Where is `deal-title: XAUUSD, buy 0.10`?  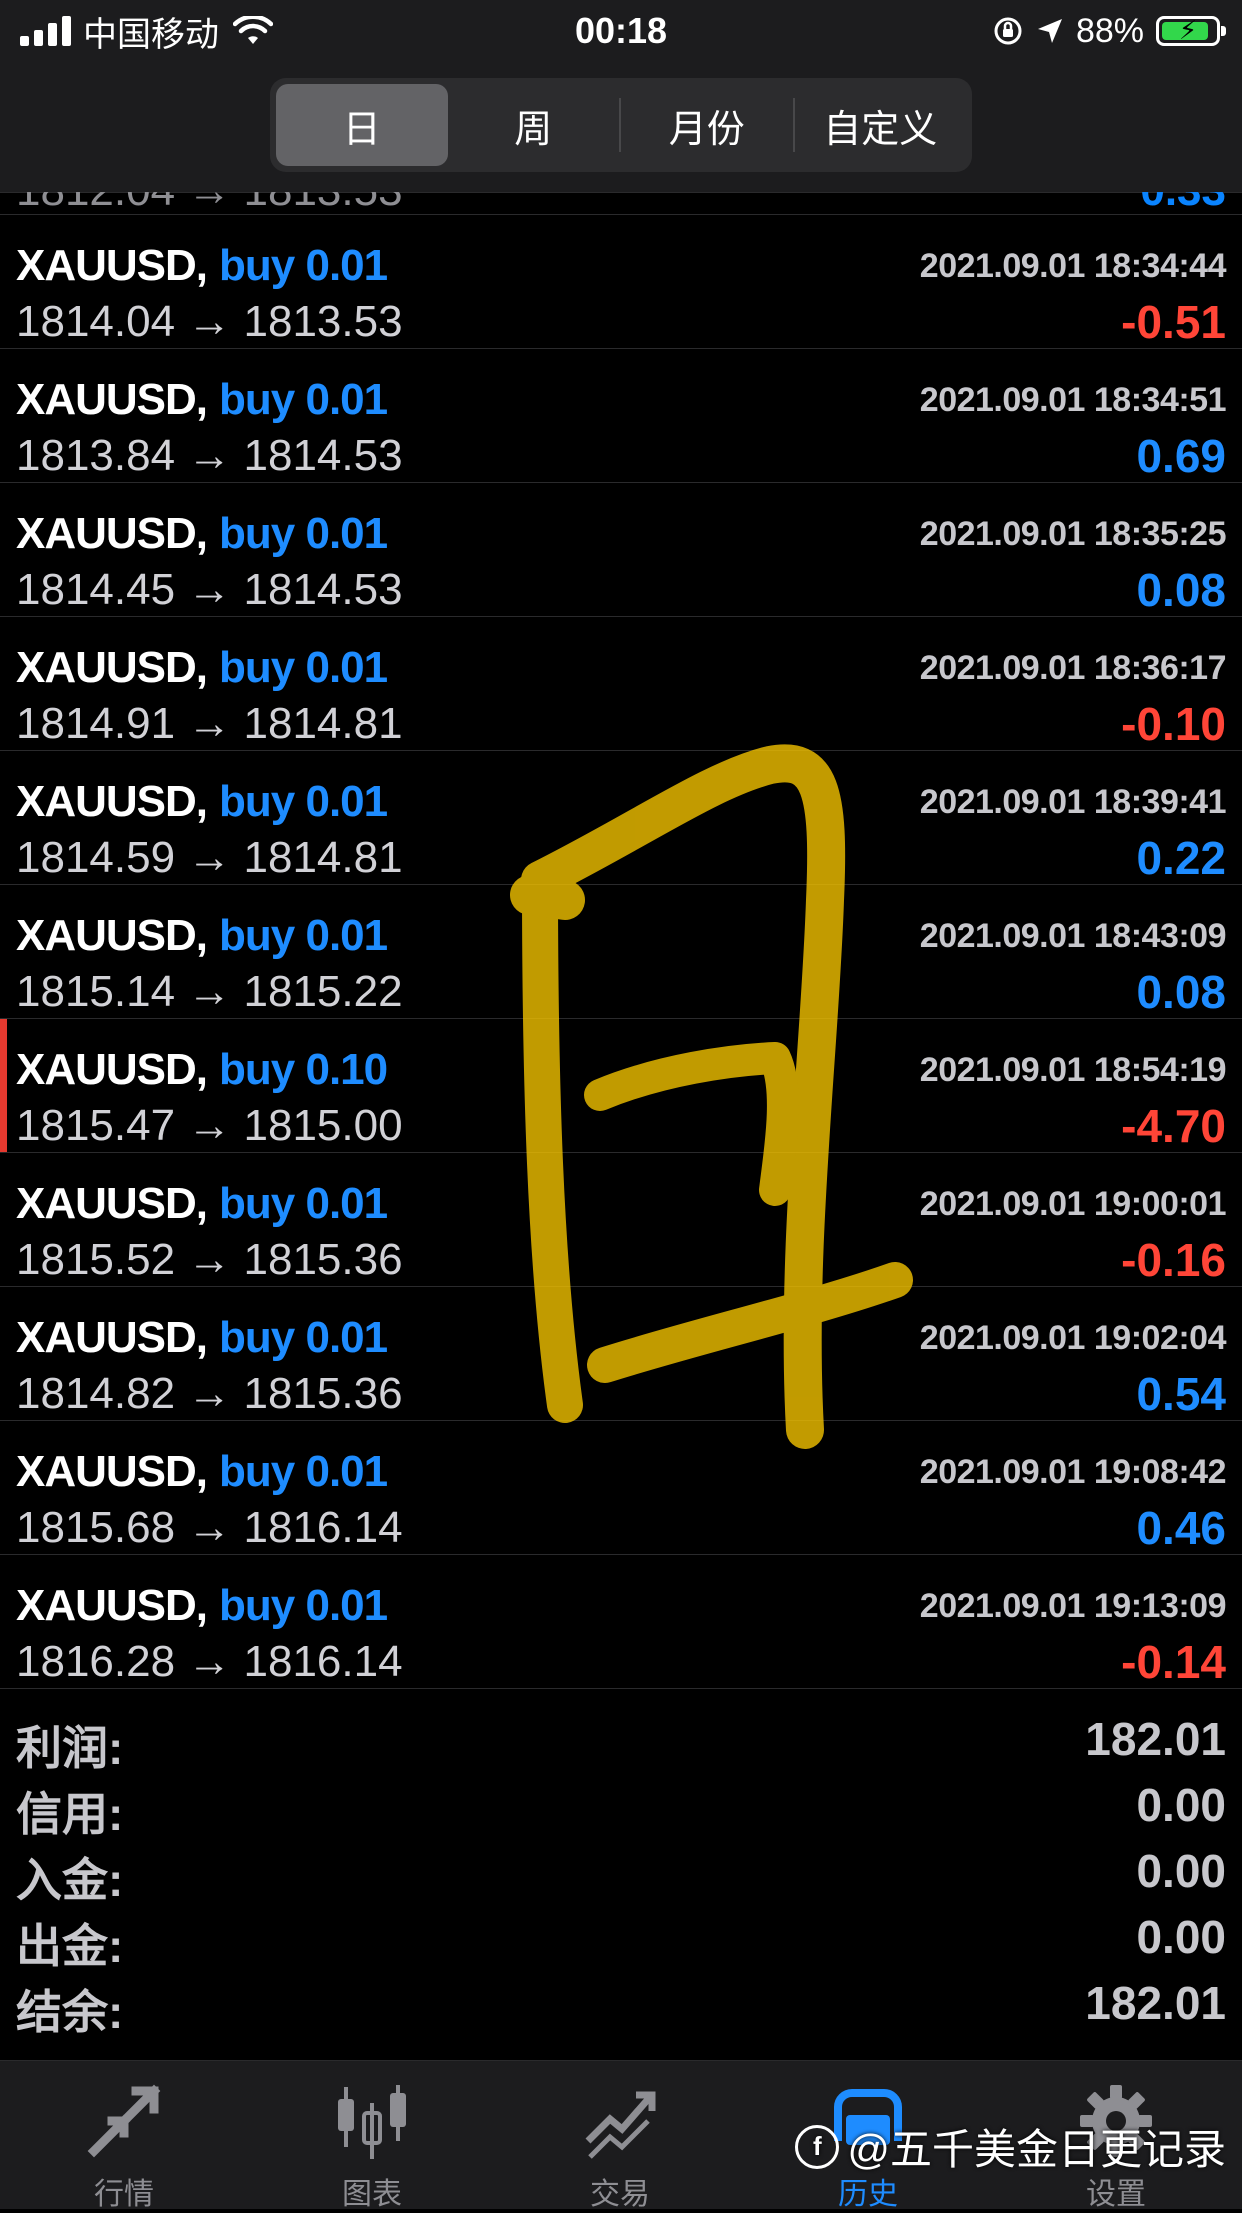
deal-title: XAUUSD, buy 0.10 is located at coordinates (202, 1070).